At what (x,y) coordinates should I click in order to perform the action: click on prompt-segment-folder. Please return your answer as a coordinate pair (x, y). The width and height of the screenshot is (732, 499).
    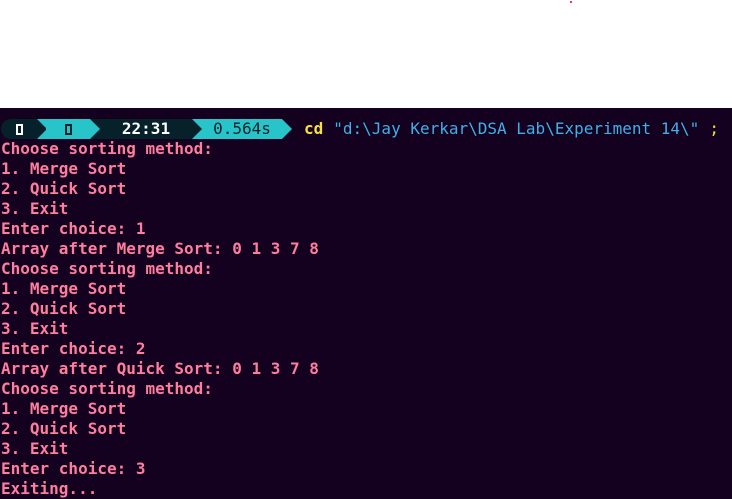
    Looking at the image, I should click on (68, 129).